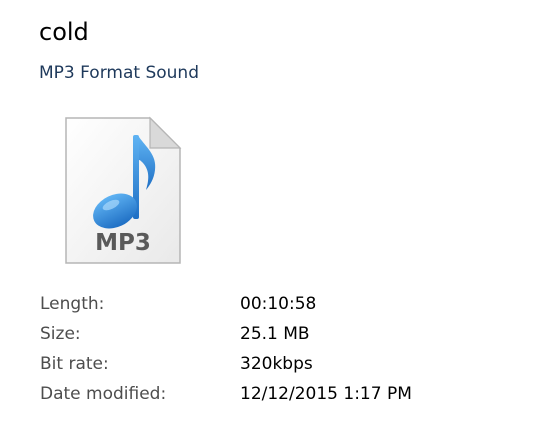  I want to click on file-name: cold, so click(64, 32).